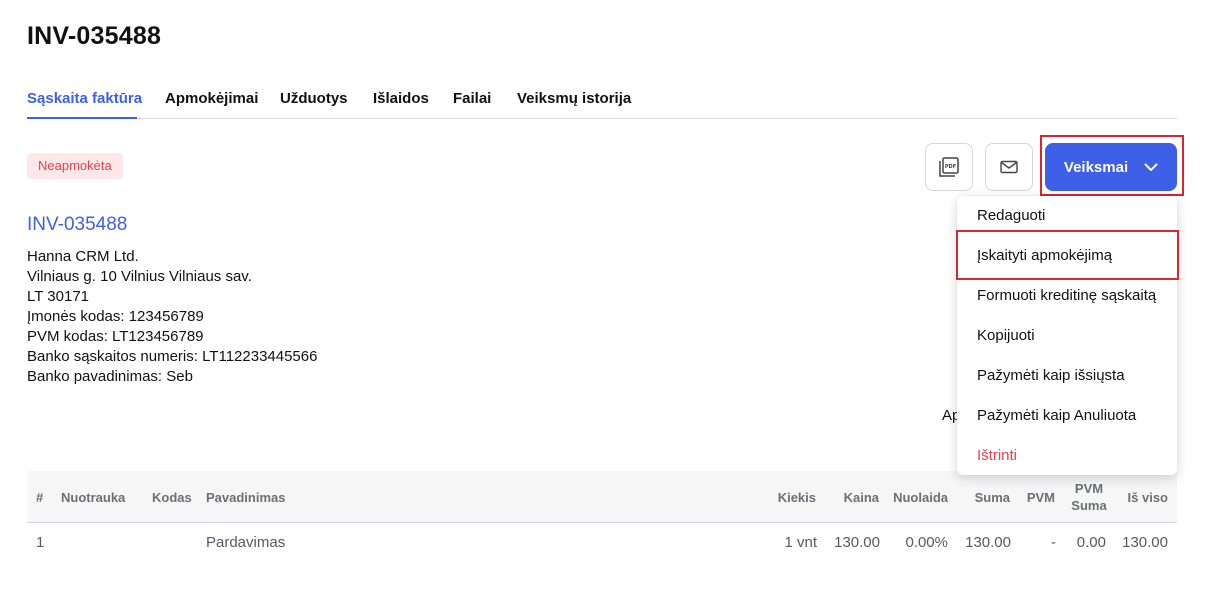 The image size is (1205, 612). I want to click on cell-discount: 0.00%, so click(926, 542).